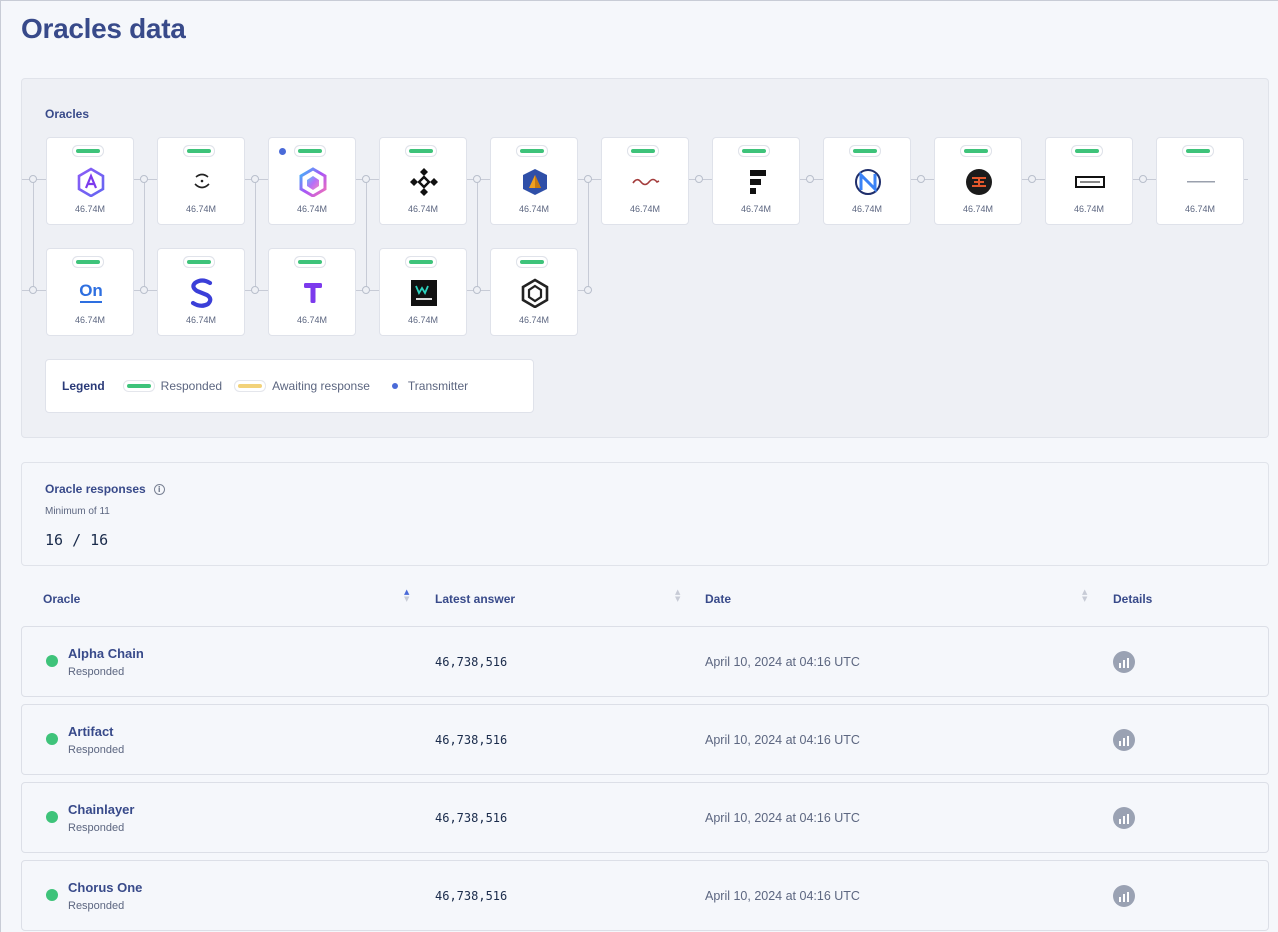 Image resolution: width=1278 pixels, height=932 pixels. Describe the element at coordinates (191, 386) in the screenshot. I see `legend-label: Responded` at that location.